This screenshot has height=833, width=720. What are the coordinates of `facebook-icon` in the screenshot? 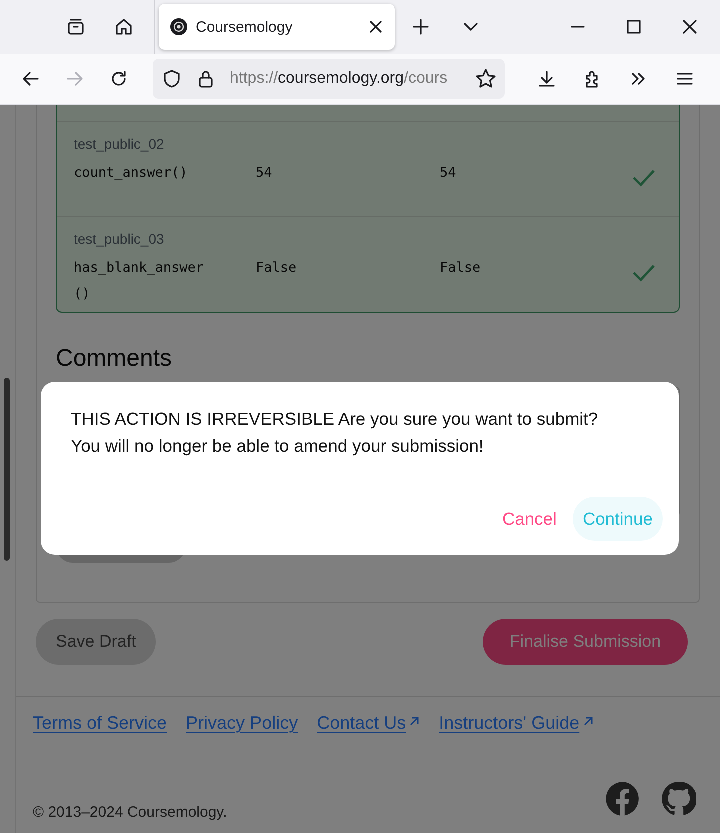 It's located at (623, 799).